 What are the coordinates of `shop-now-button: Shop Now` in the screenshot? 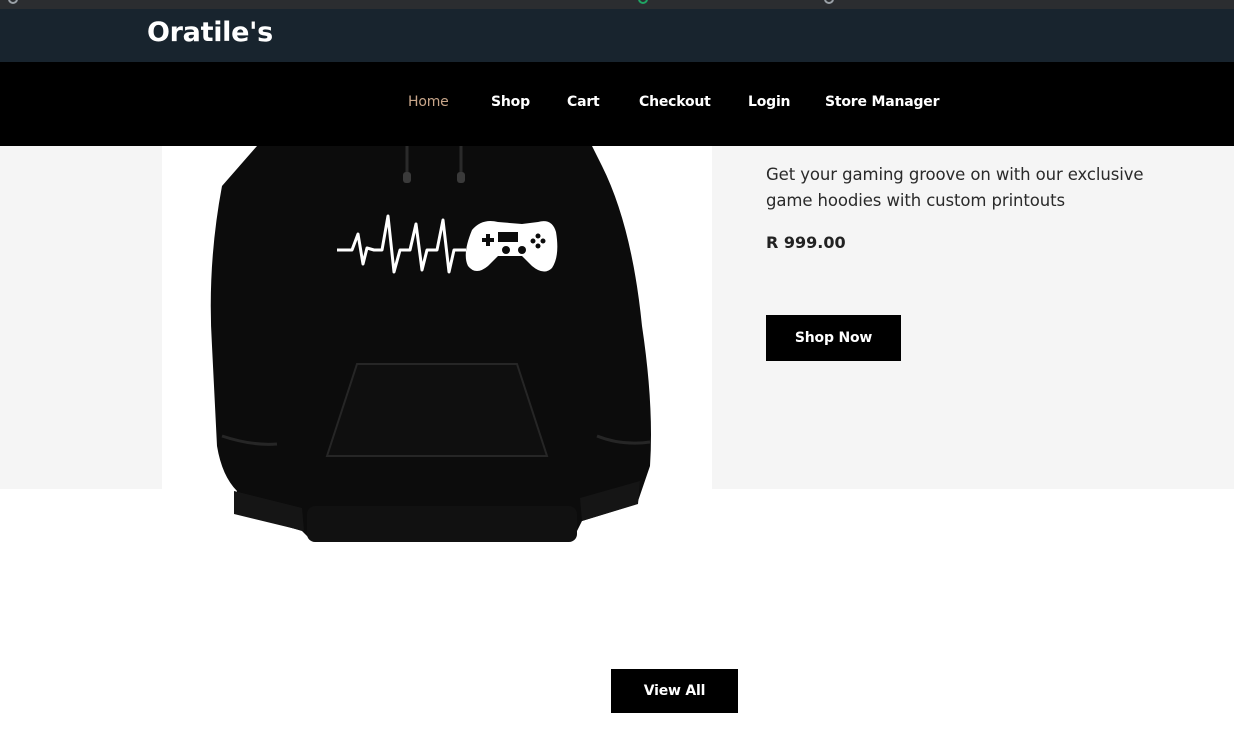 It's located at (833, 338).